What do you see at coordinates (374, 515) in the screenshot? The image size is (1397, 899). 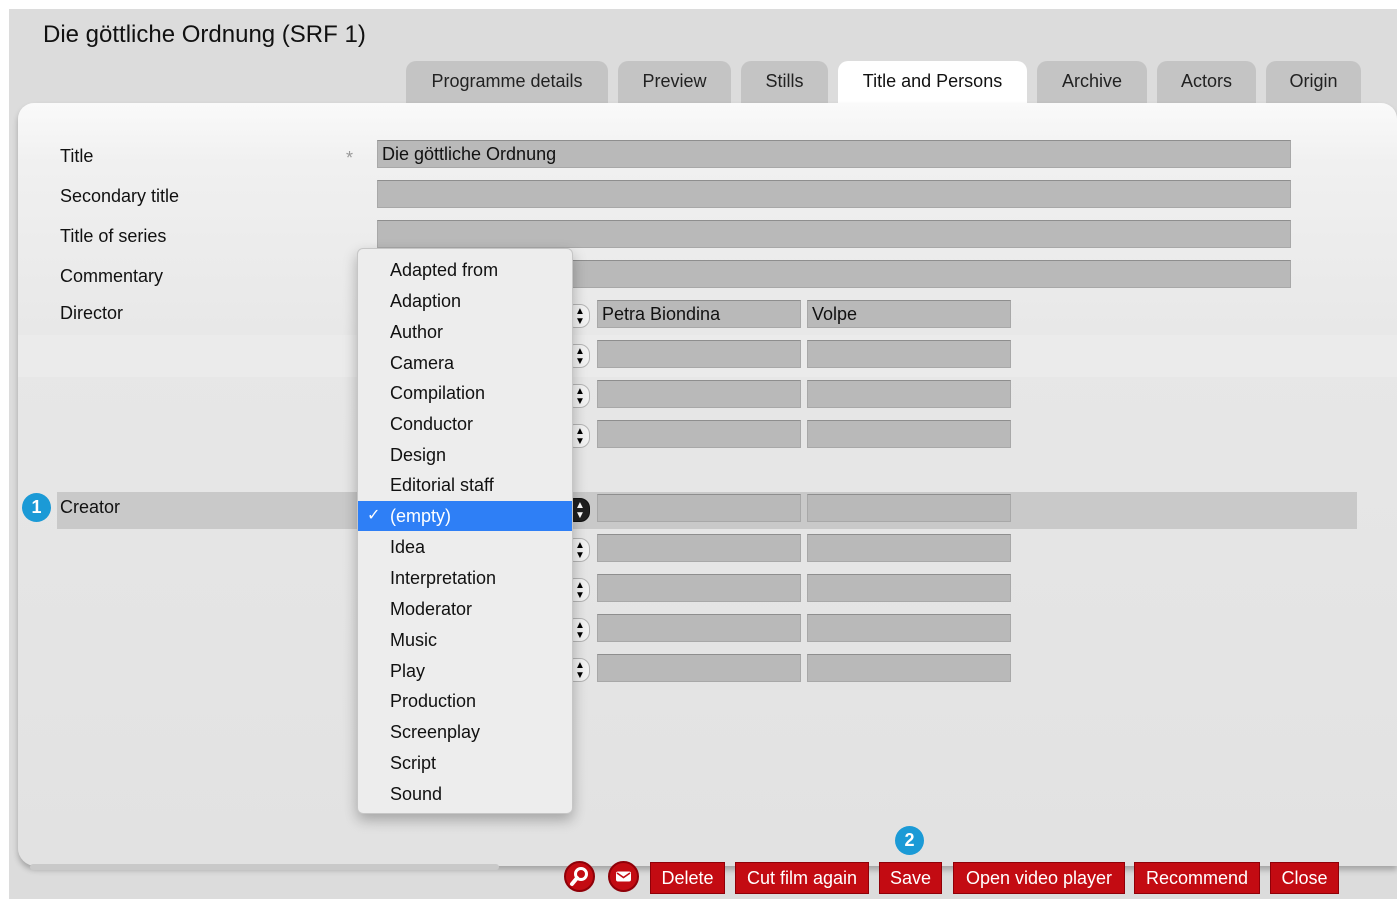 I see `checkmark-icon: ✓` at bounding box center [374, 515].